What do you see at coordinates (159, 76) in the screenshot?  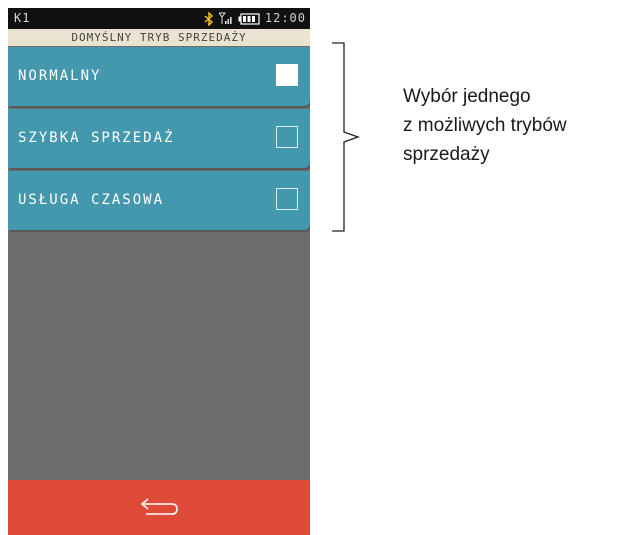 I see `option-normalny: NORMALNY` at bounding box center [159, 76].